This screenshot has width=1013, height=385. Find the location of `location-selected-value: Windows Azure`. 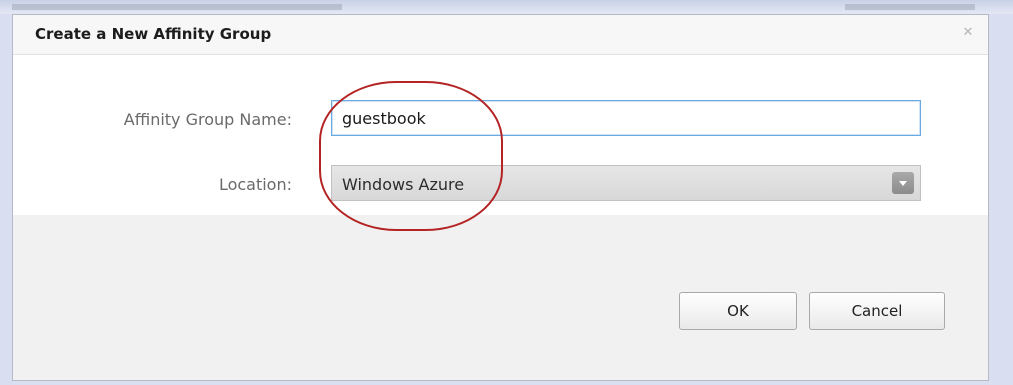

location-selected-value: Windows Azure is located at coordinates (403, 184).